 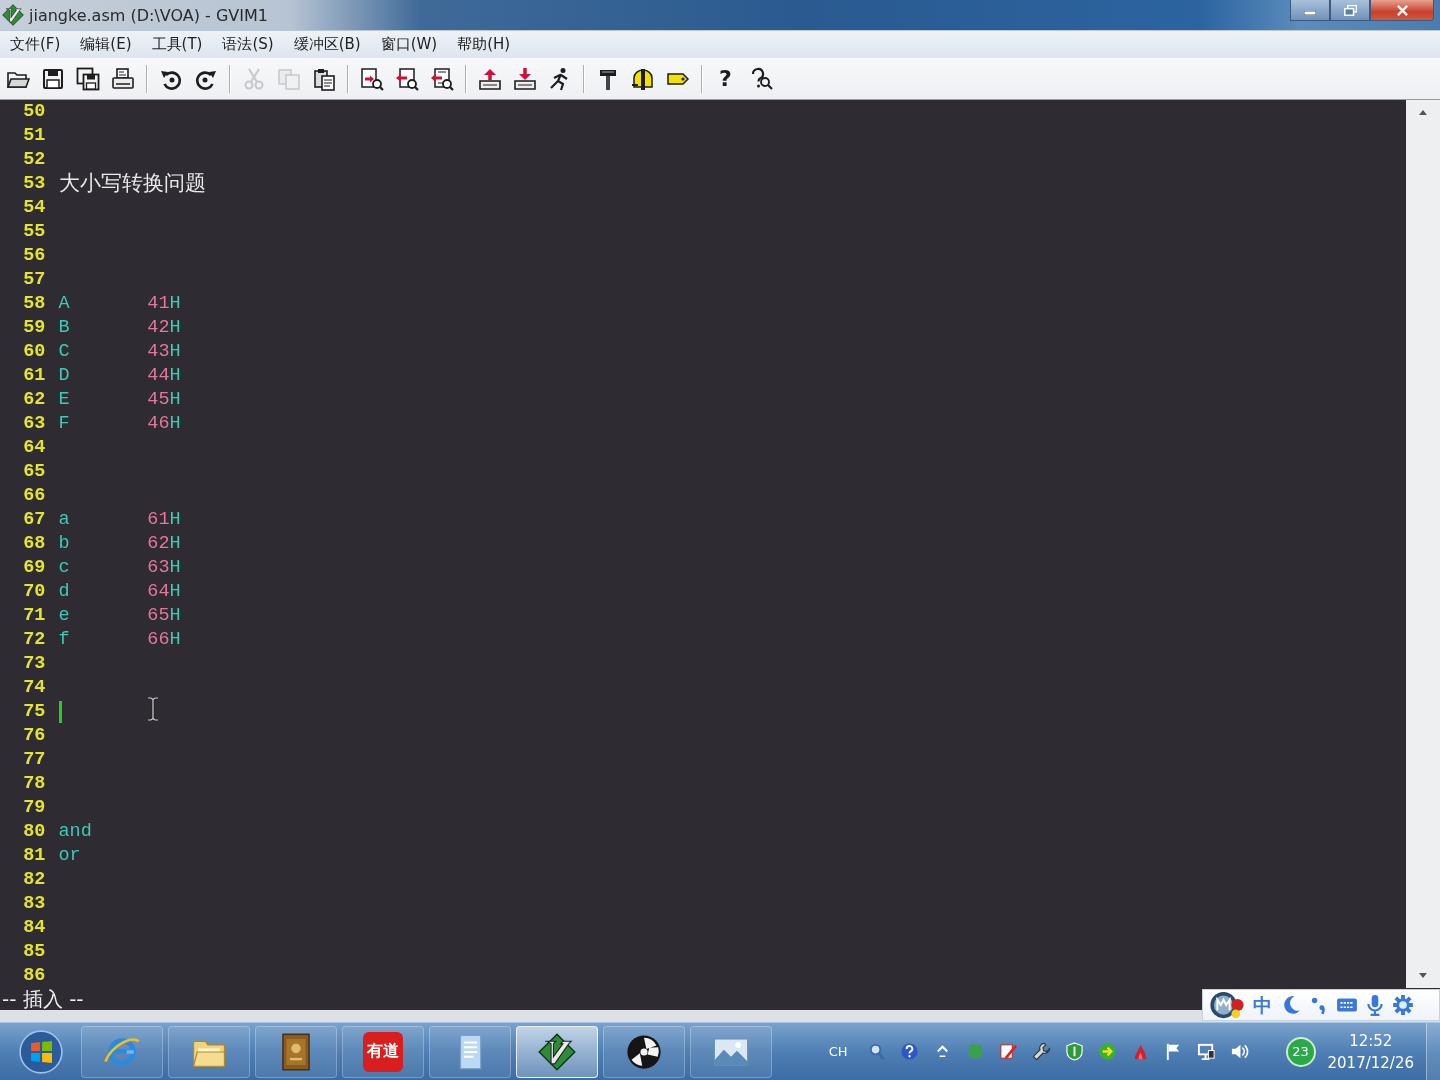 What do you see at coordinates (725, 78) in the screenshot?
I see `help-button: ?` at bounding box center [725, 78].